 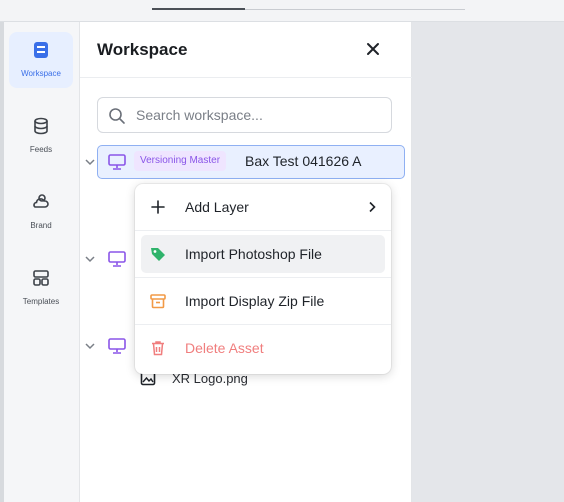 What do you see at coordinates (41, 126) in the screenshot?
I see `database-icon` at bounding box center [41, 126].